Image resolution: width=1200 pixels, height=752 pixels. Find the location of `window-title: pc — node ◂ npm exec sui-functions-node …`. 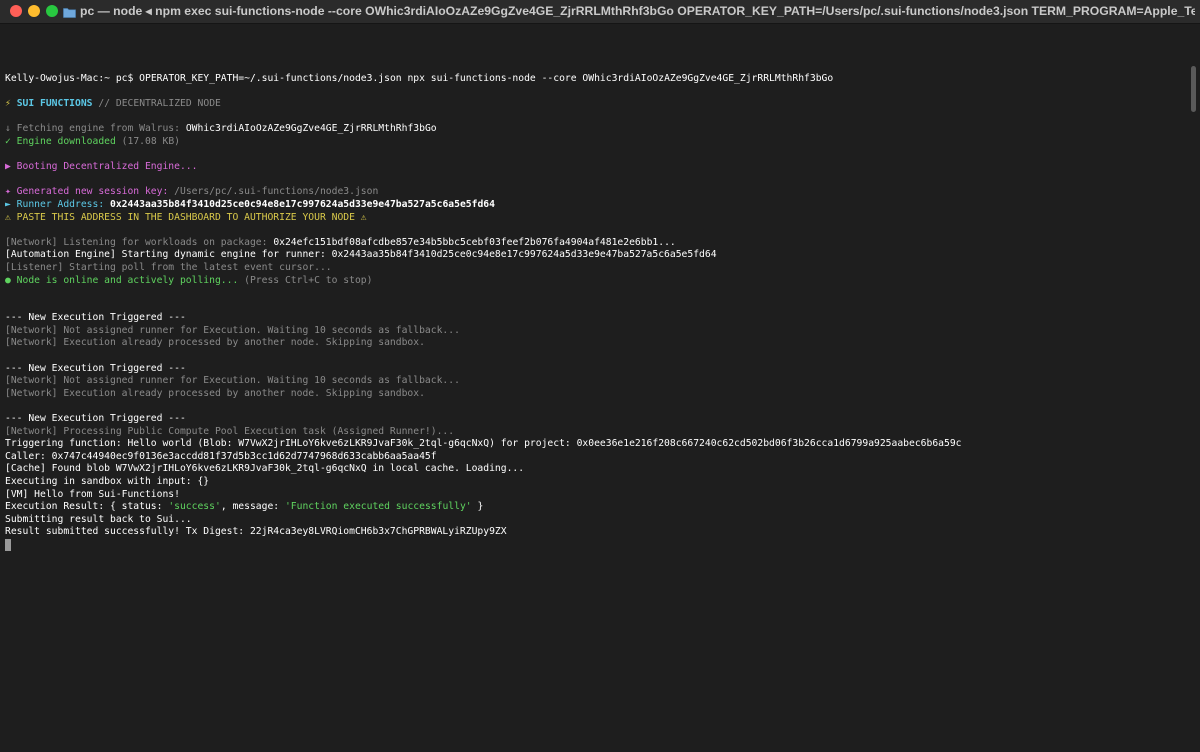

window-title: pc — node ◂ npm exec sui-functions-node … is located at coordinates (637, 11).